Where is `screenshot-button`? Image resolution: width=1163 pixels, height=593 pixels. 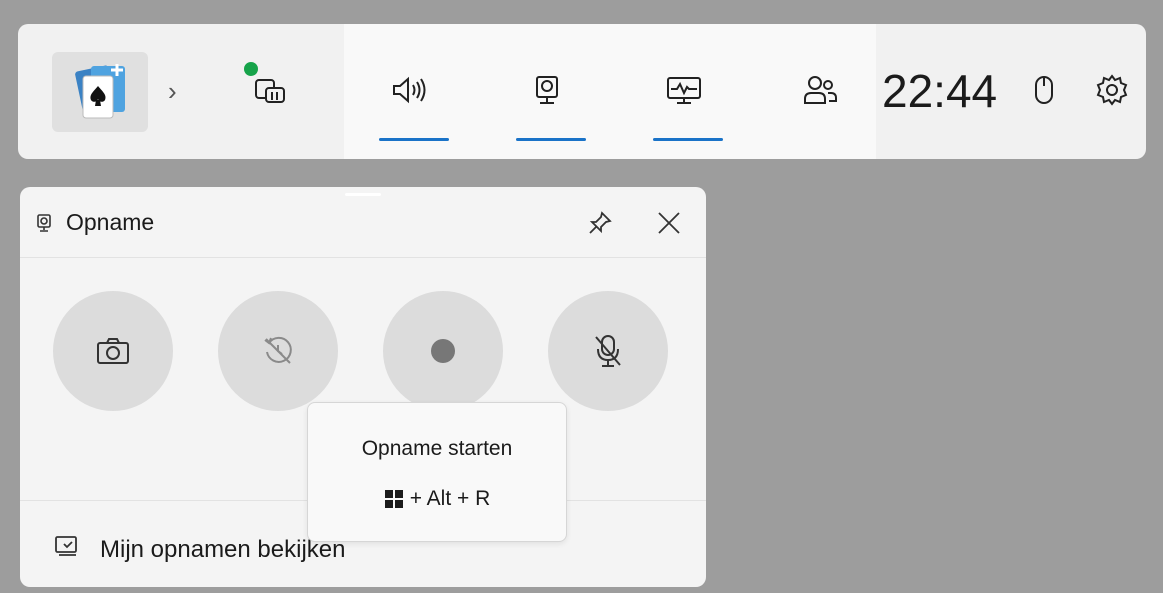 screenshot-button is located at coordinates (113, 351).